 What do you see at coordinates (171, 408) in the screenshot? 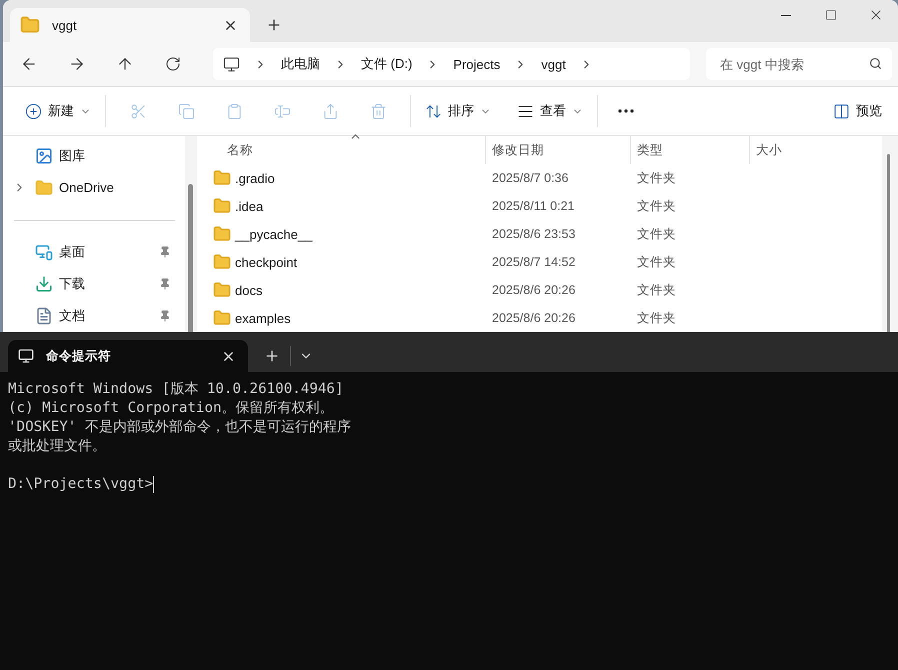
I see `console-line: (c) Microsoft Corporation。保留所有权利。` at bounding box center [171, 408].